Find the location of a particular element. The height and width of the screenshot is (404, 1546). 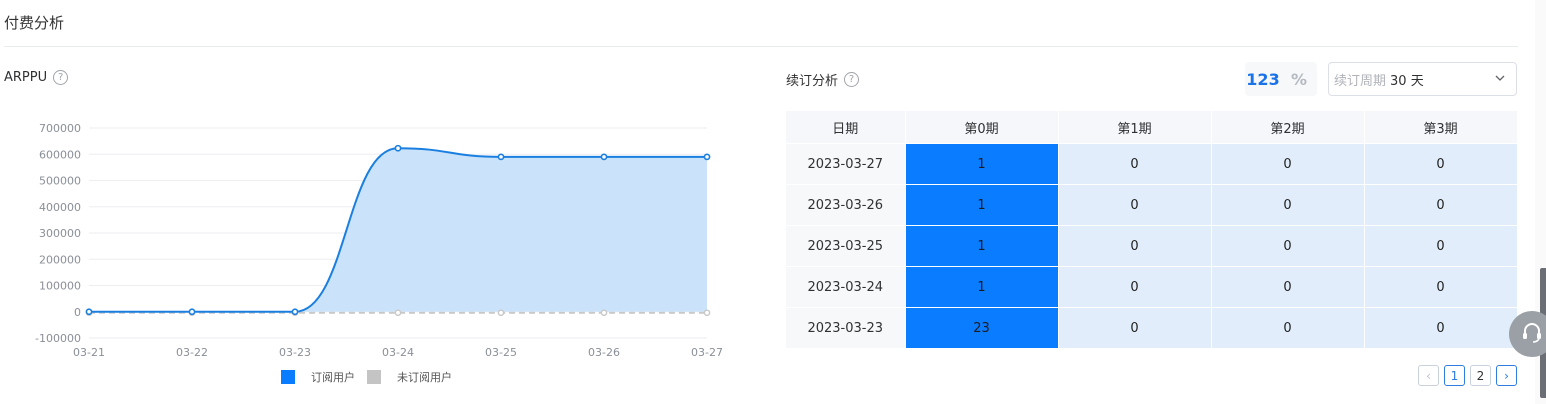

x-tick-label: 03-22 is located at coordinates (192, 352).